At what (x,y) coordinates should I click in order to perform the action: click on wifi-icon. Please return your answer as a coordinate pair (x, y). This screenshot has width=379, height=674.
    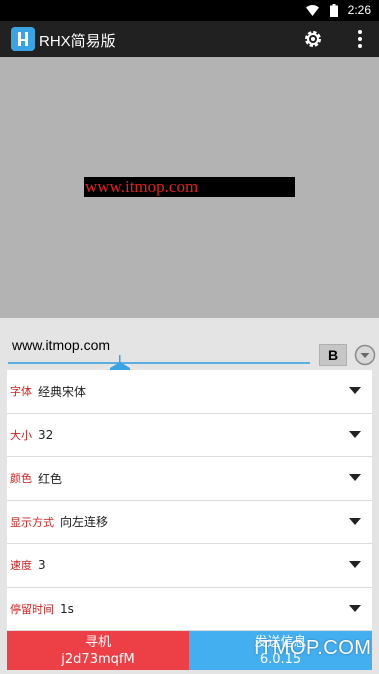
    Looking at the image, I should click on (312, 10).